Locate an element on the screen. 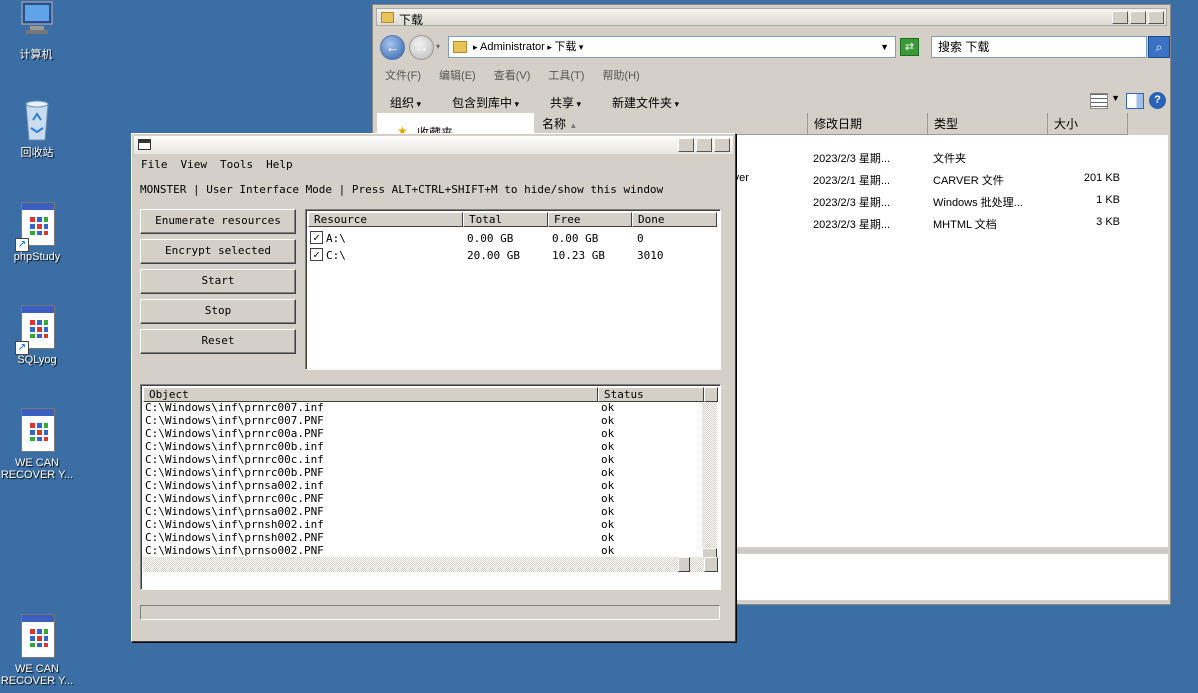  object-path: C:\Windows\inf\prnsh002.PNF is located at coordinates (234, 537).